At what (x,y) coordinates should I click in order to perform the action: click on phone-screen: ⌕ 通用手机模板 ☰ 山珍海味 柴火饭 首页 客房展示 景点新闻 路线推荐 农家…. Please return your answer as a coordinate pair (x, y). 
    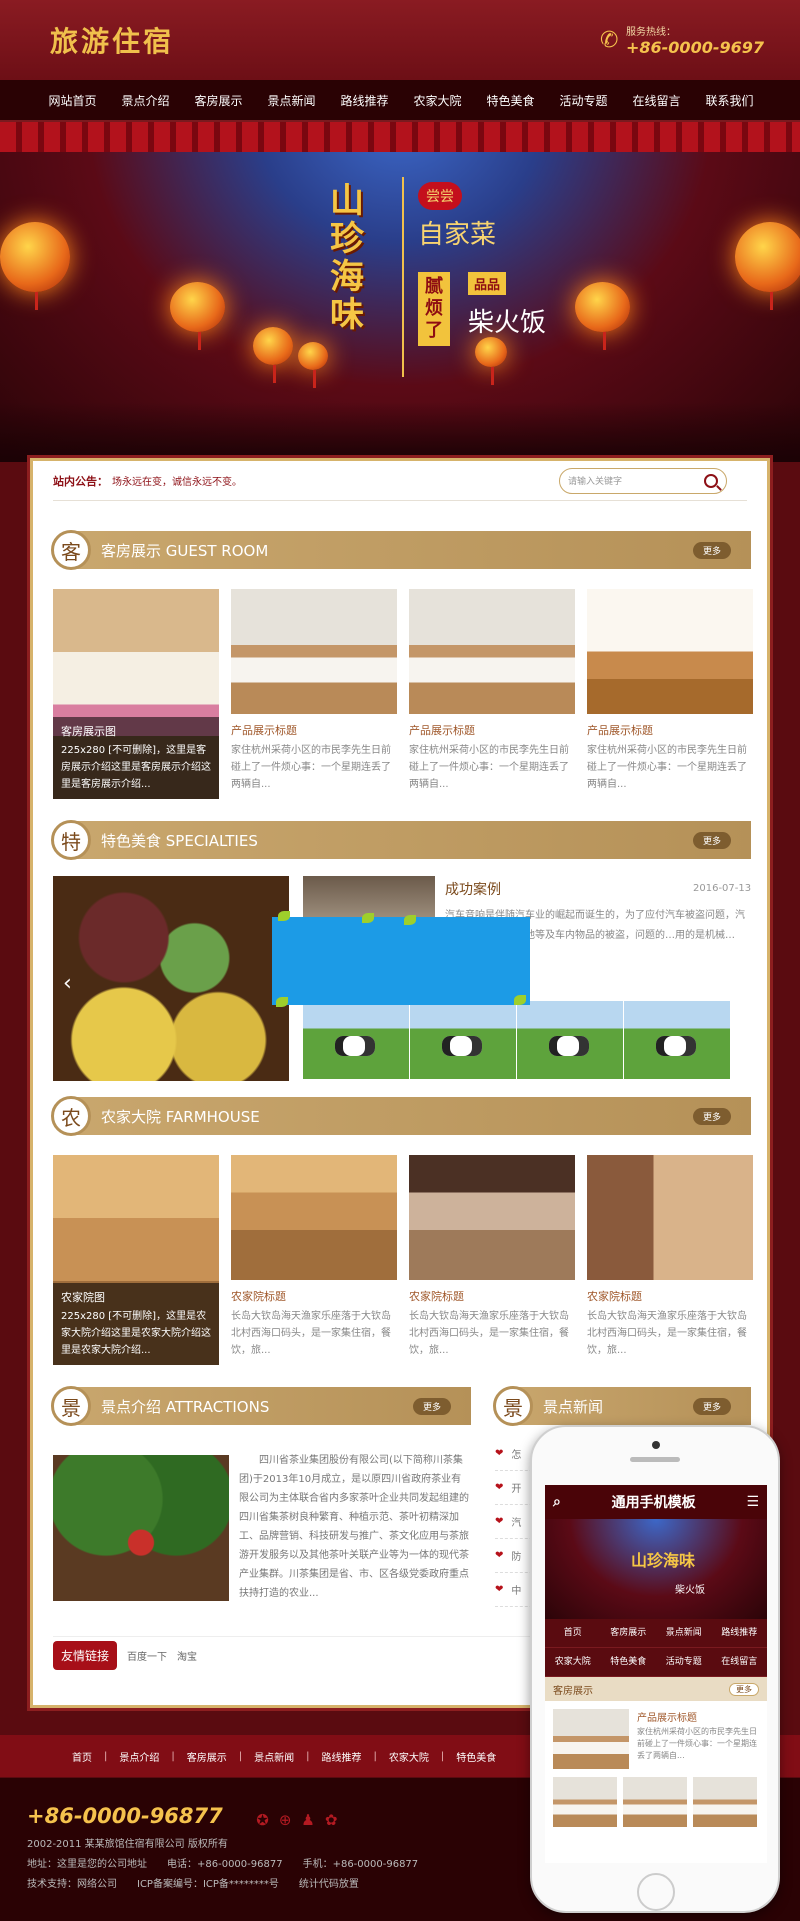
    Looking at the image, I should click on (656, 1674).